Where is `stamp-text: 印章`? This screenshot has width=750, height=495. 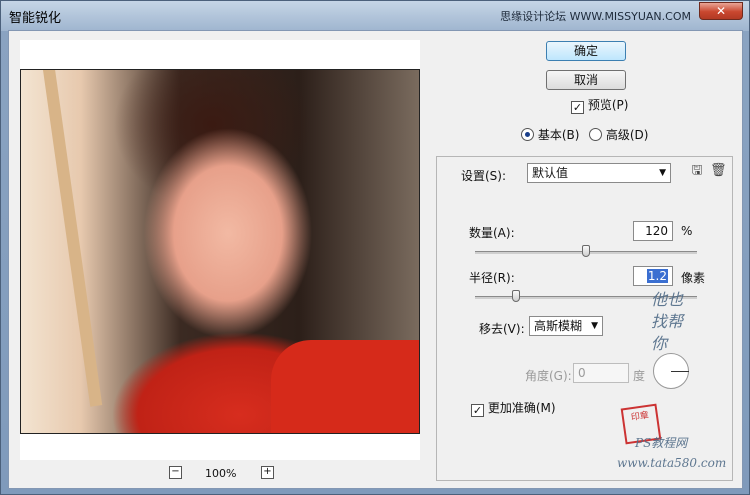
stamp-text: 印章 is located at coordinates (640, 417).